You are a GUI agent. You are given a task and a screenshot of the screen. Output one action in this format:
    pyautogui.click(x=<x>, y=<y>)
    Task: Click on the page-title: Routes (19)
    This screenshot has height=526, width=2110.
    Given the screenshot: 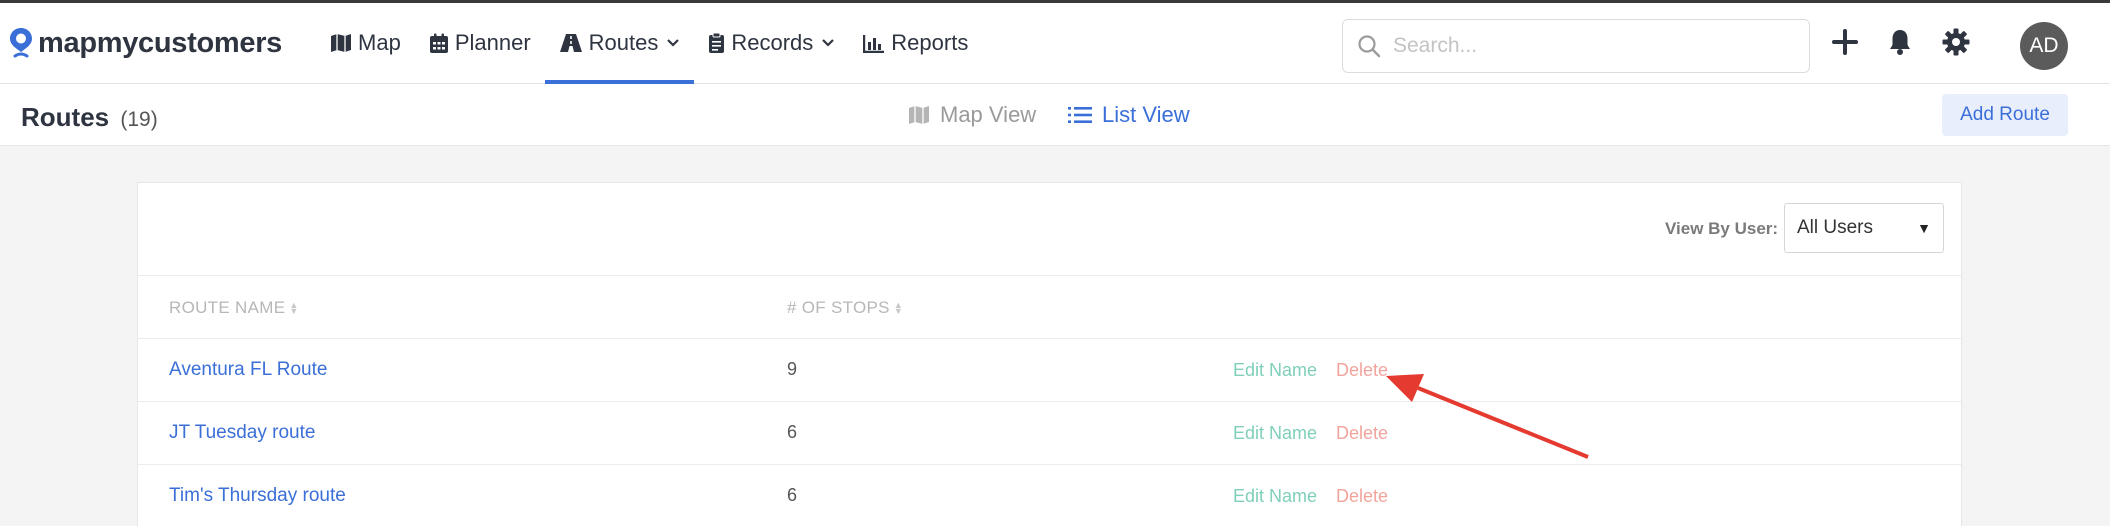 What is the action you would take?
    pyautogui.click(x=89, y=117)
    